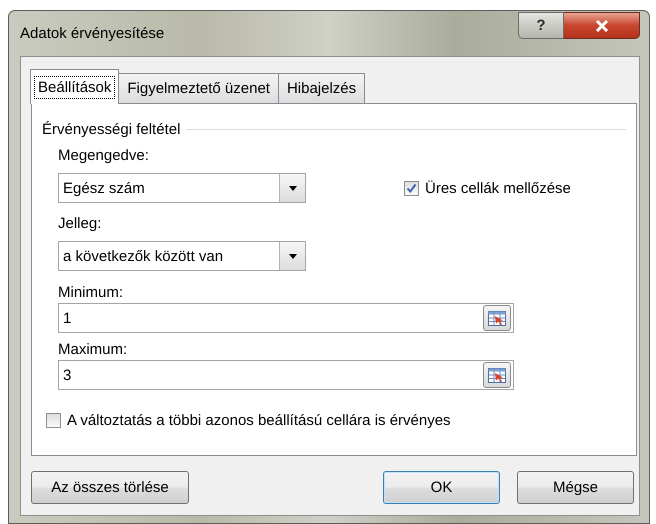  What do you see at coordinates (198, 88) in the screenshot?
I see `tab: Figyelmeztető üzenet` at bounding box center [198, 88].